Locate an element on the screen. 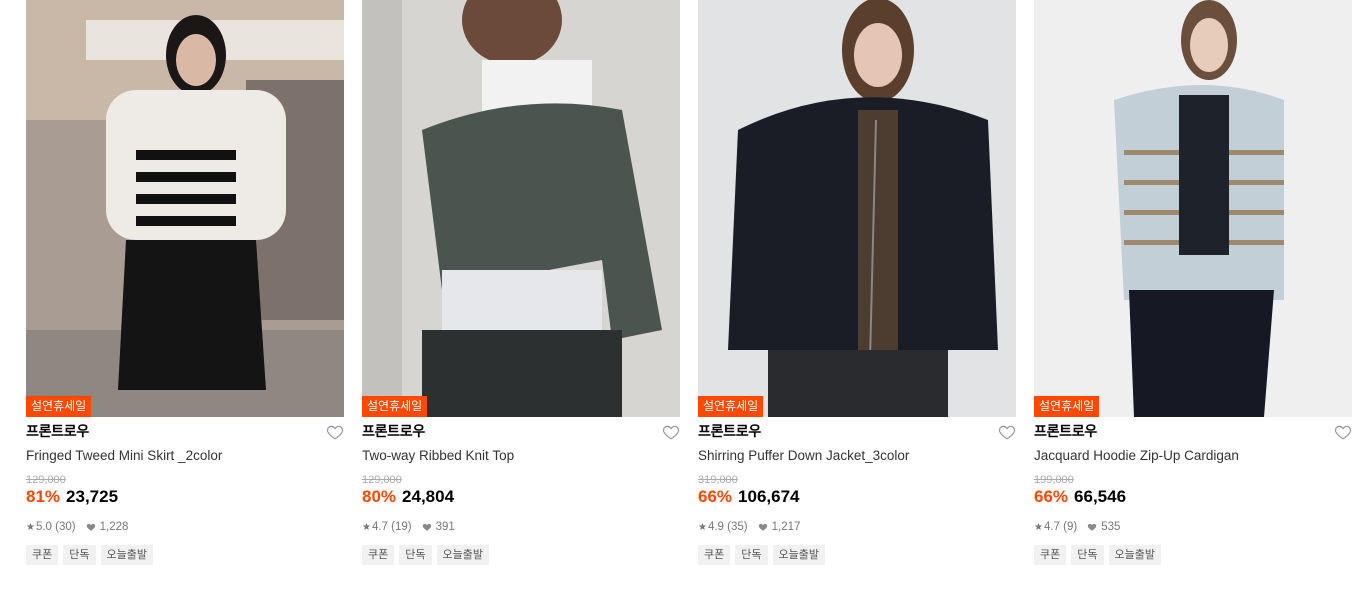  review-count: (19) is located at coordinates (401, 527).